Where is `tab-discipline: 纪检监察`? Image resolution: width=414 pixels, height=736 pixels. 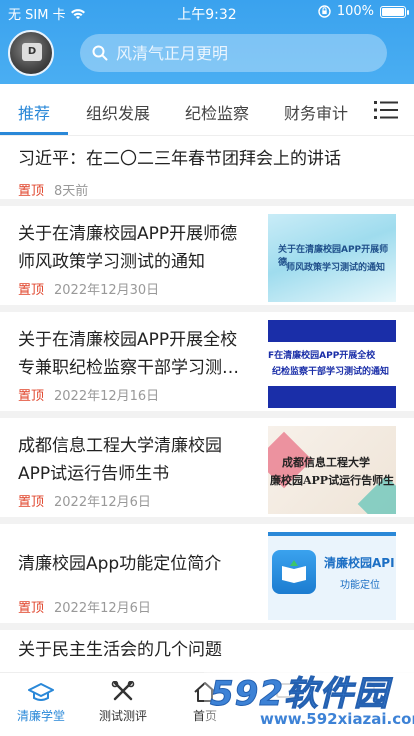
tab-discipline: 纪检监察 is located at coordinates (217, 112).